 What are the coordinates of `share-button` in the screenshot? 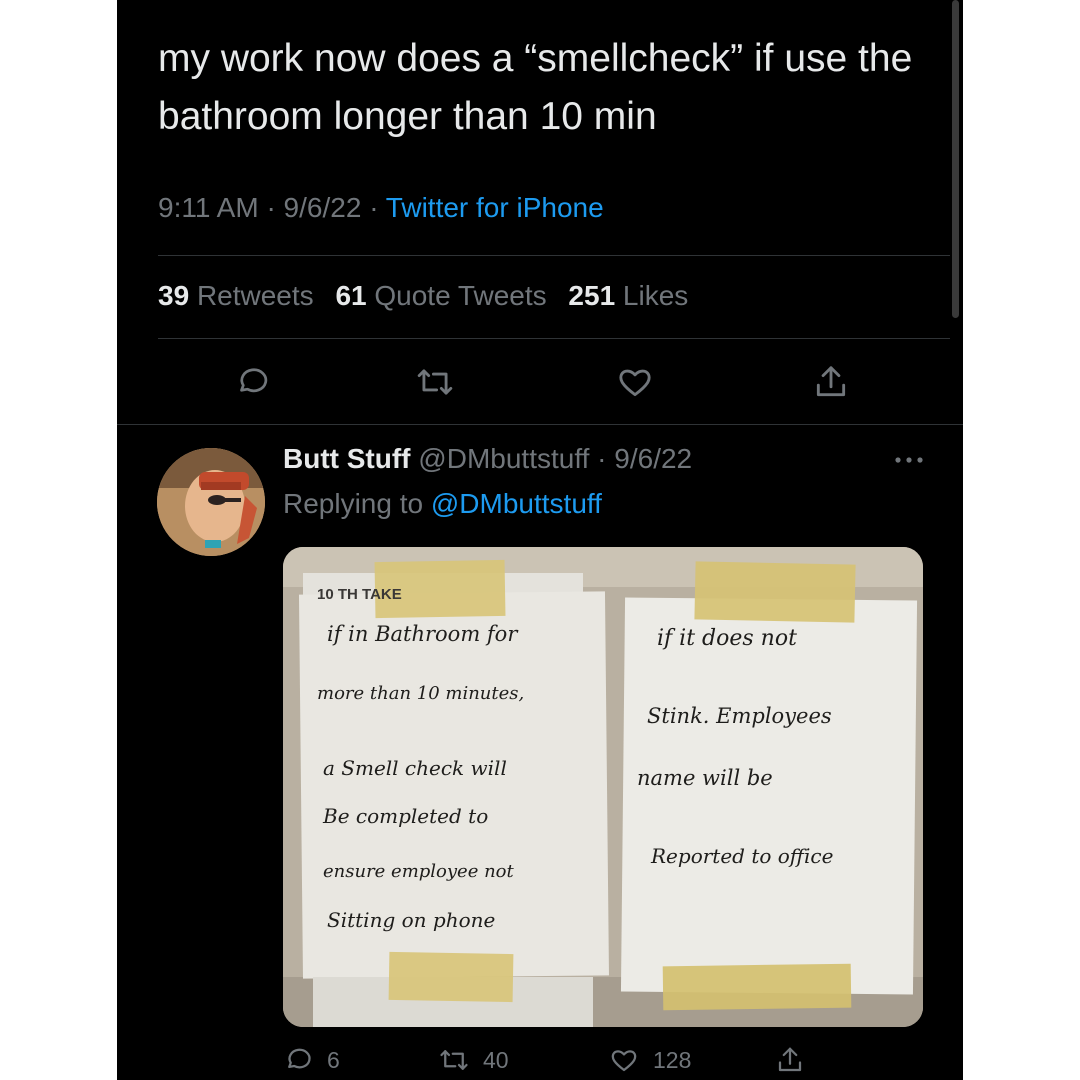 It's located at (831, 382).